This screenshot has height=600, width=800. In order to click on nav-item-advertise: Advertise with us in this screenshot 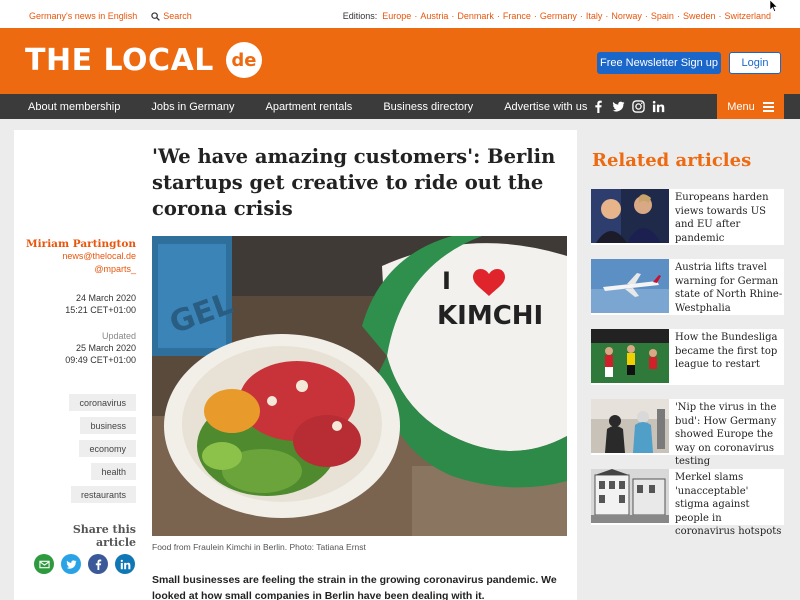, I will do `click(545, 107)`.